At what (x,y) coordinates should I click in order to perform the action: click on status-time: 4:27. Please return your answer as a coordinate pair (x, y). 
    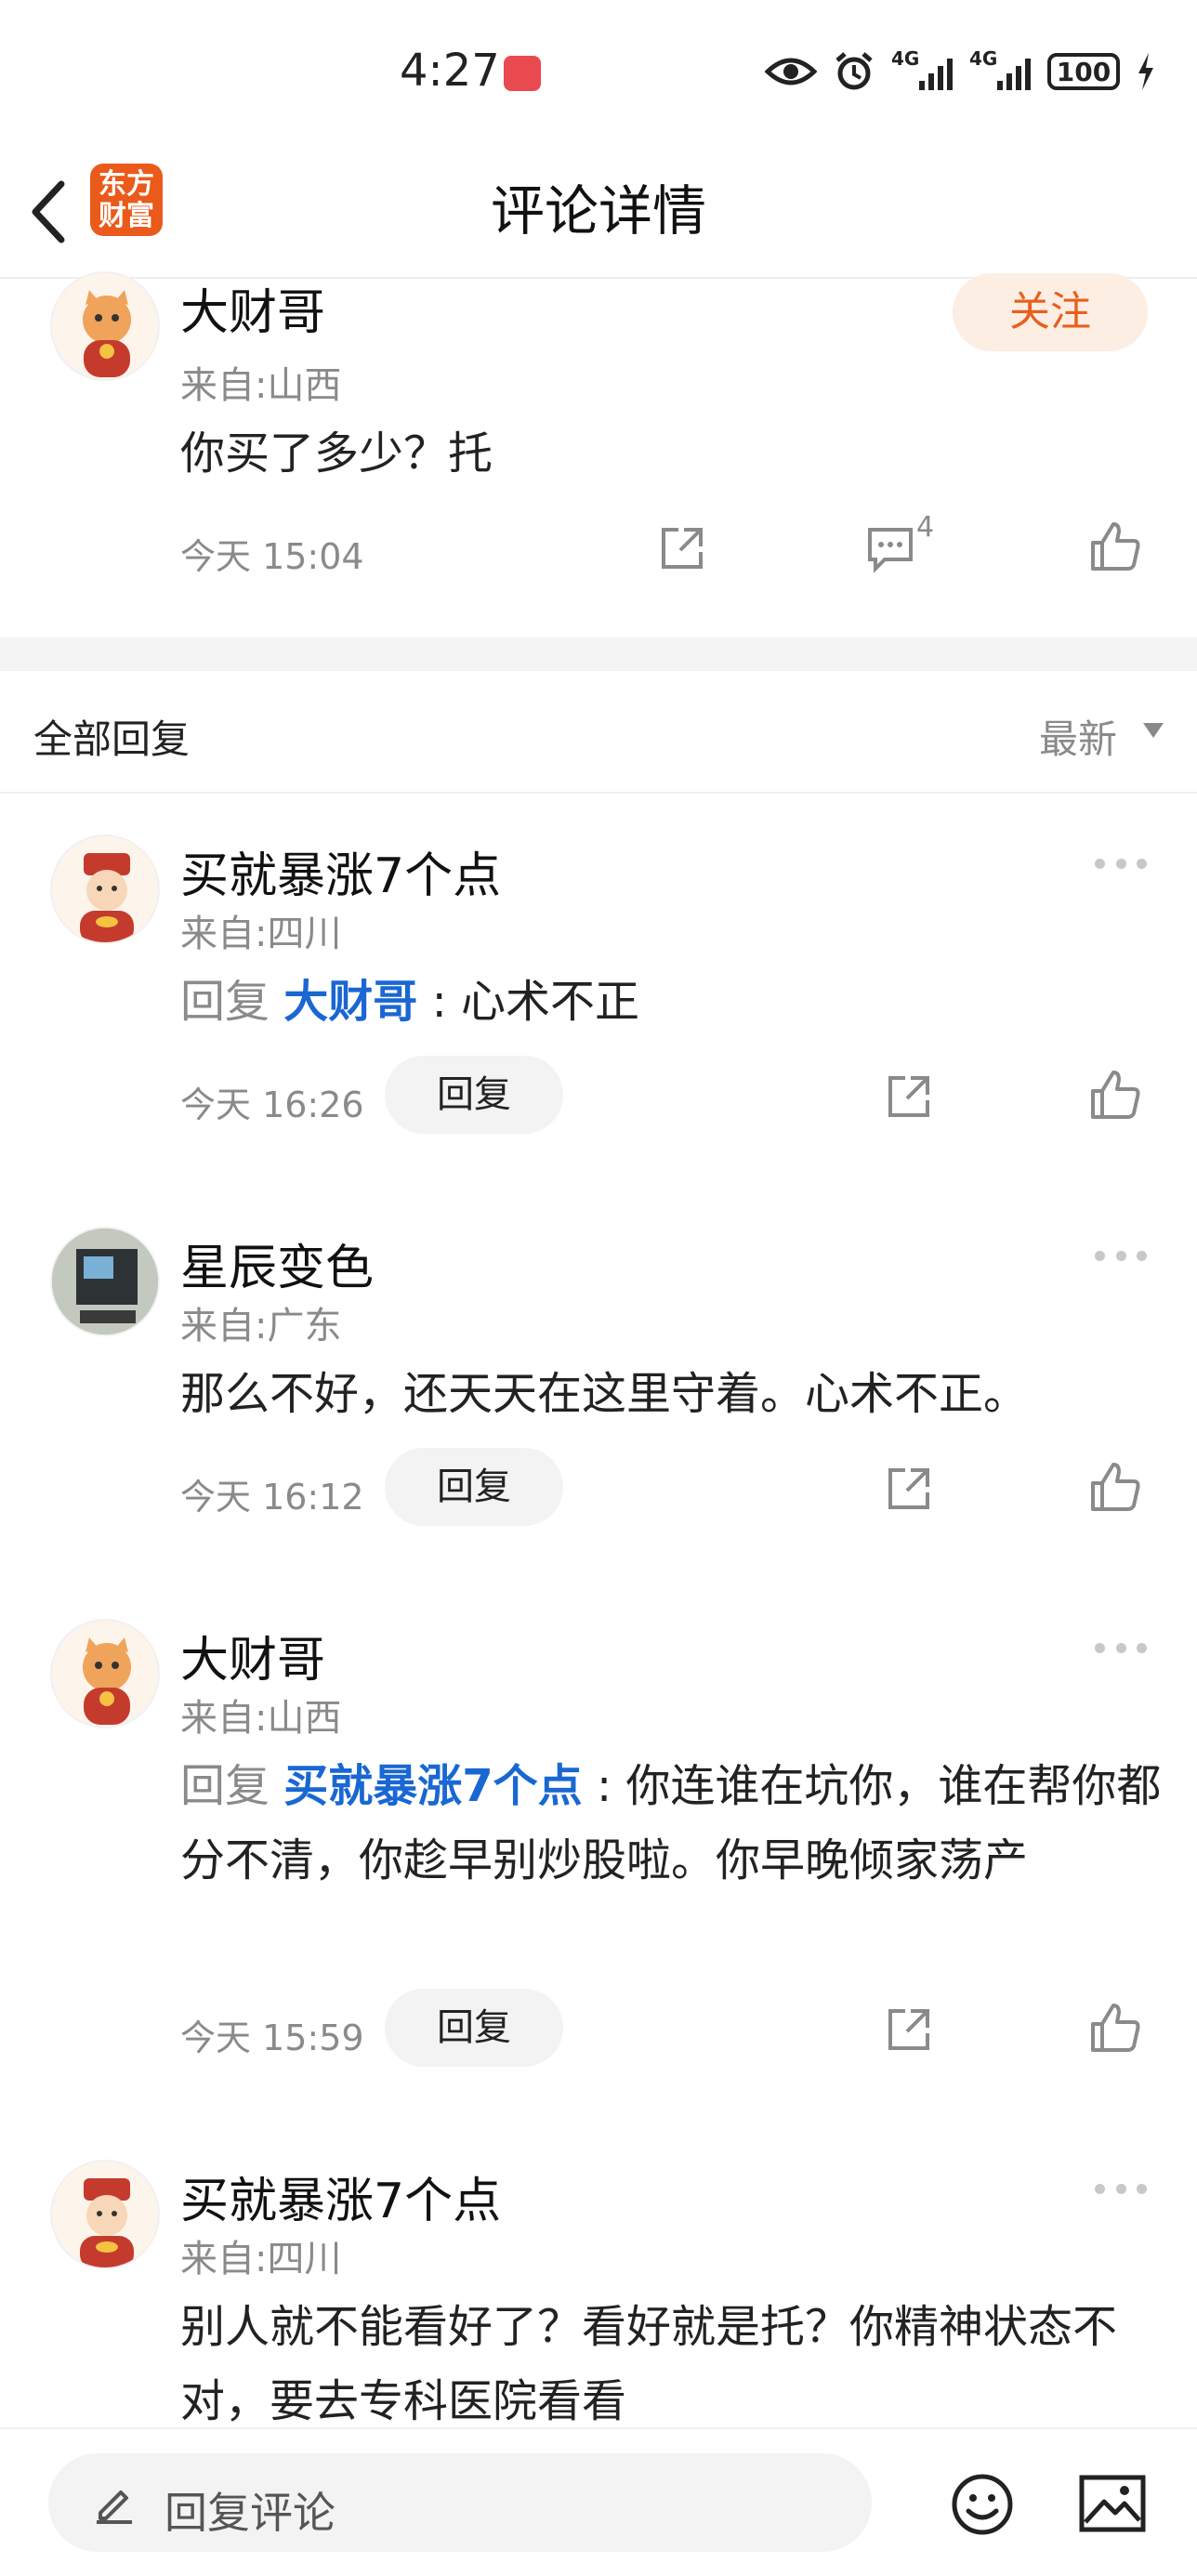
    Looking at the image, I should click on (450, 71).